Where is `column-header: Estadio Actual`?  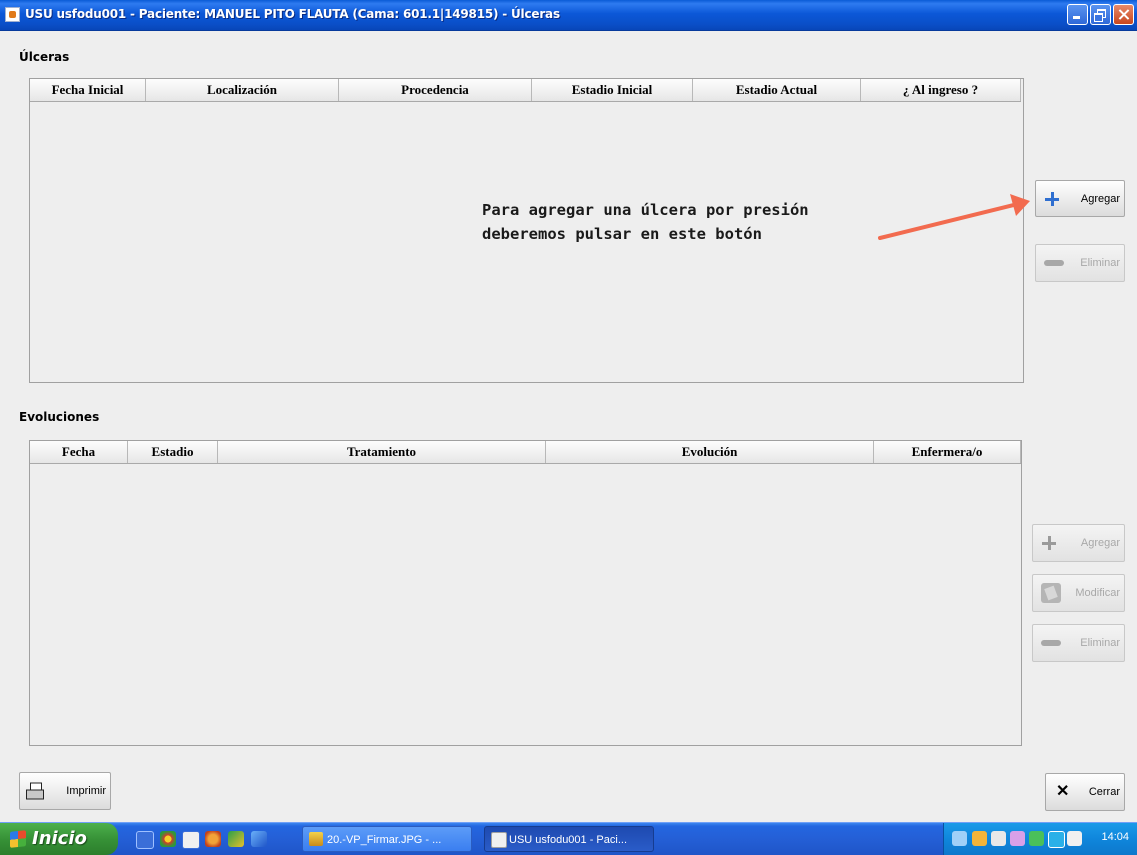
column-header: Estadio Actual is located at coordinates (777, 90).